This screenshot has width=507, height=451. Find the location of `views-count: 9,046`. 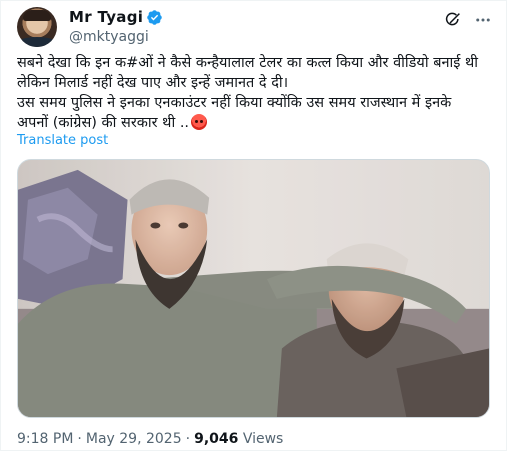

views-count: 9,046 is located at coordinates (216, 439).